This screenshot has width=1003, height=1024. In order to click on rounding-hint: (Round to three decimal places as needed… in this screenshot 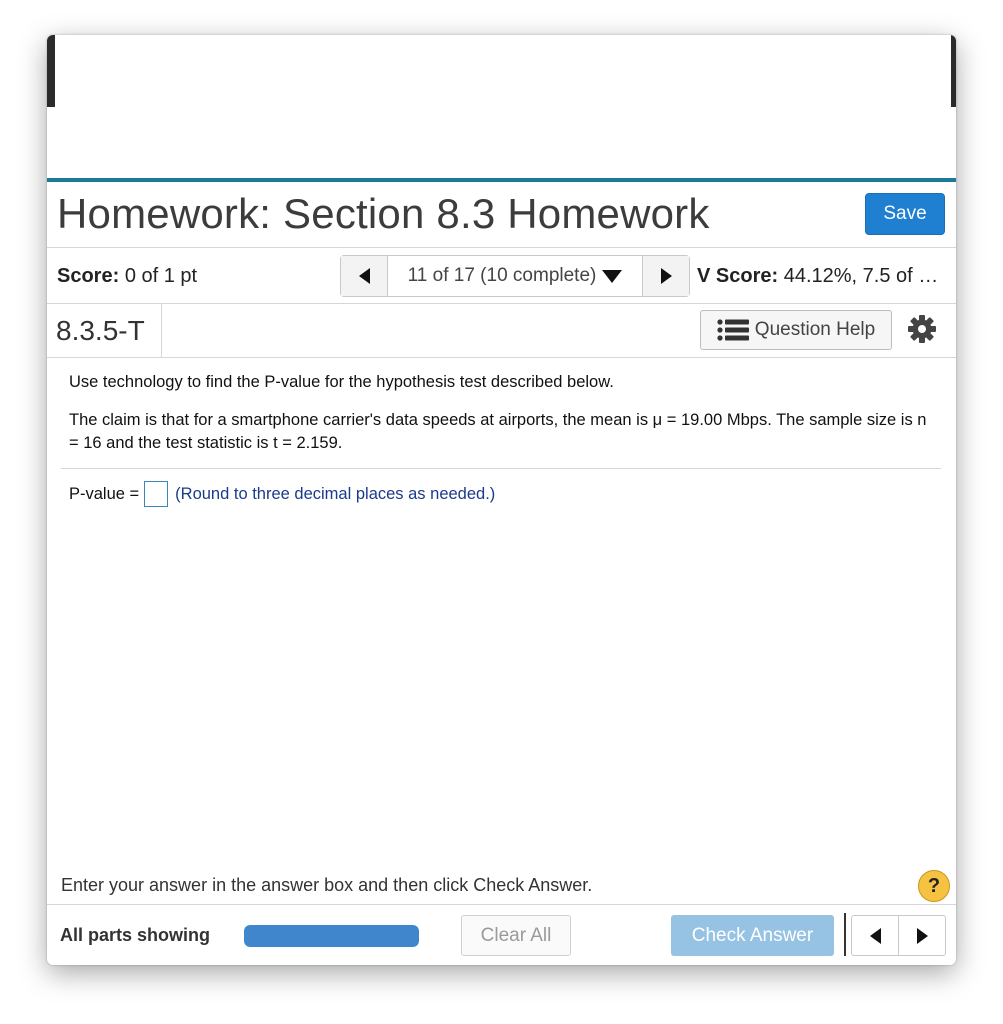, I will do `click(335, 493)`.